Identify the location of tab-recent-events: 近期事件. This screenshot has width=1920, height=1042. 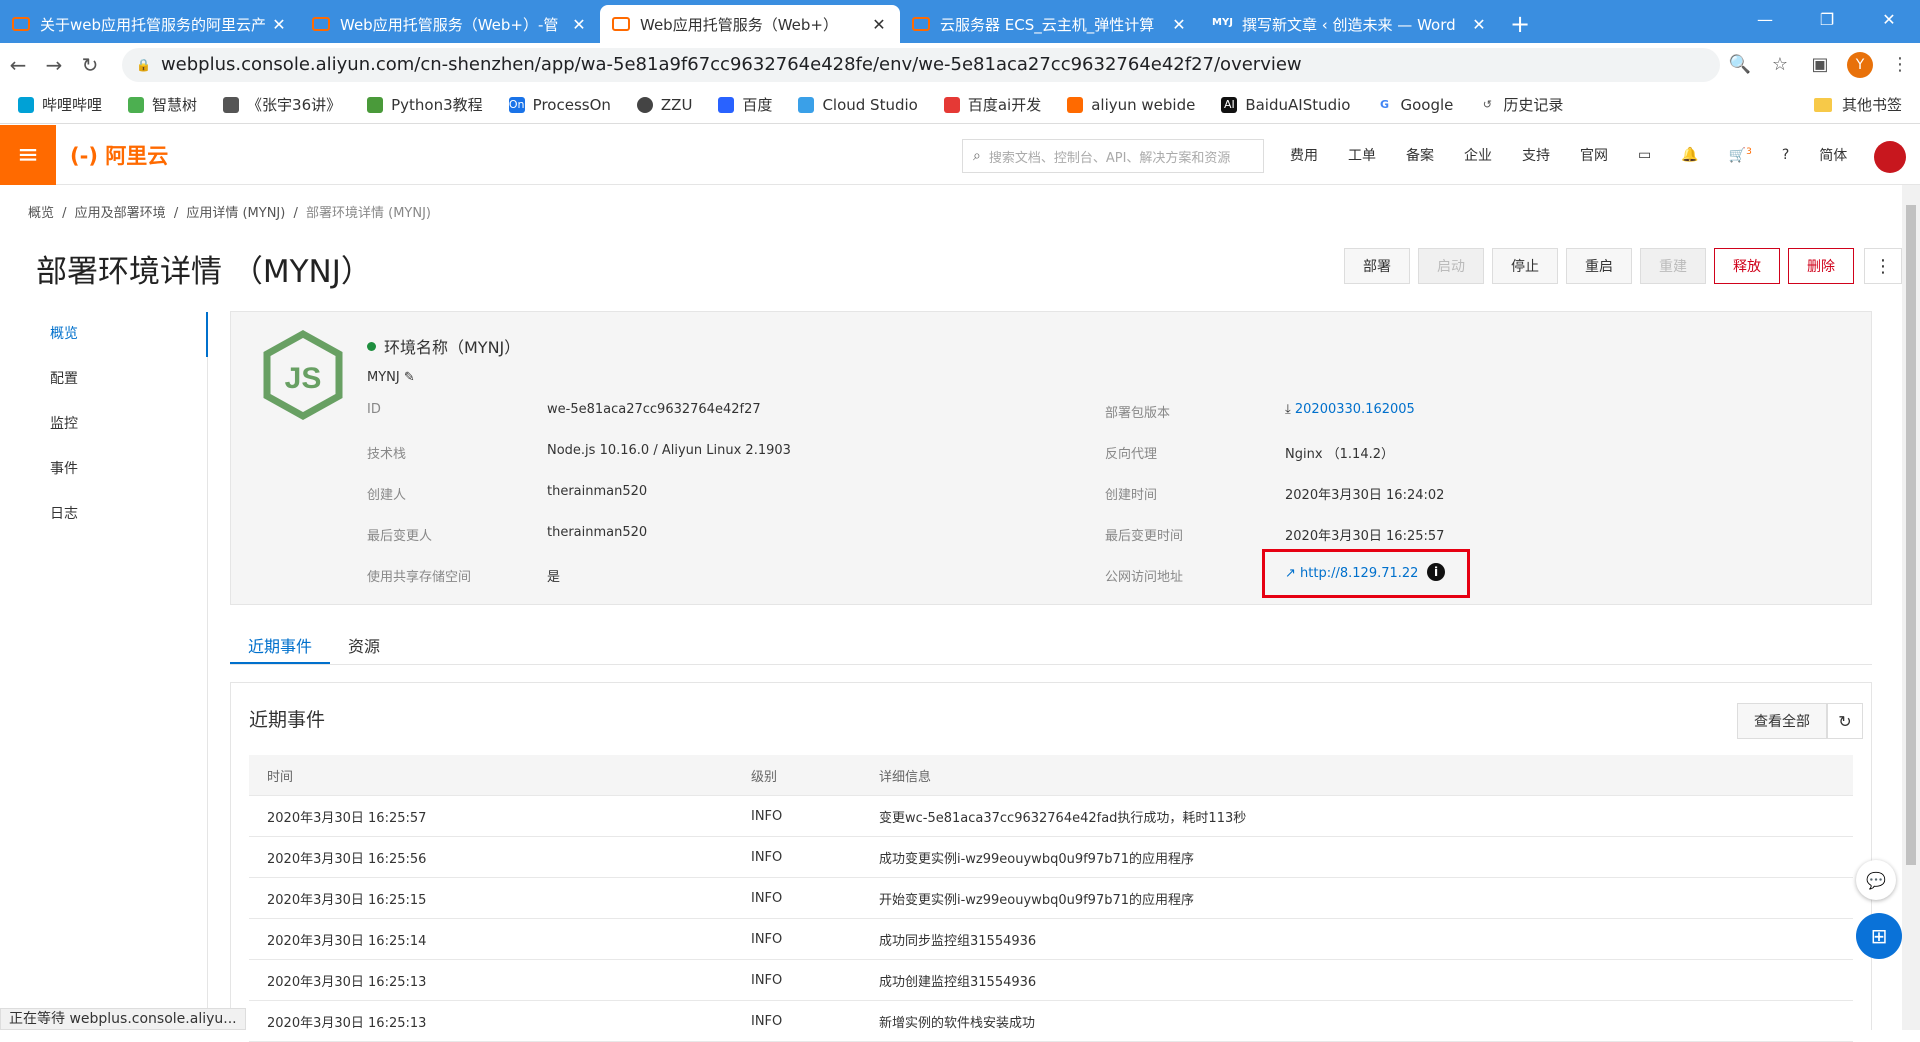
(280, 647).